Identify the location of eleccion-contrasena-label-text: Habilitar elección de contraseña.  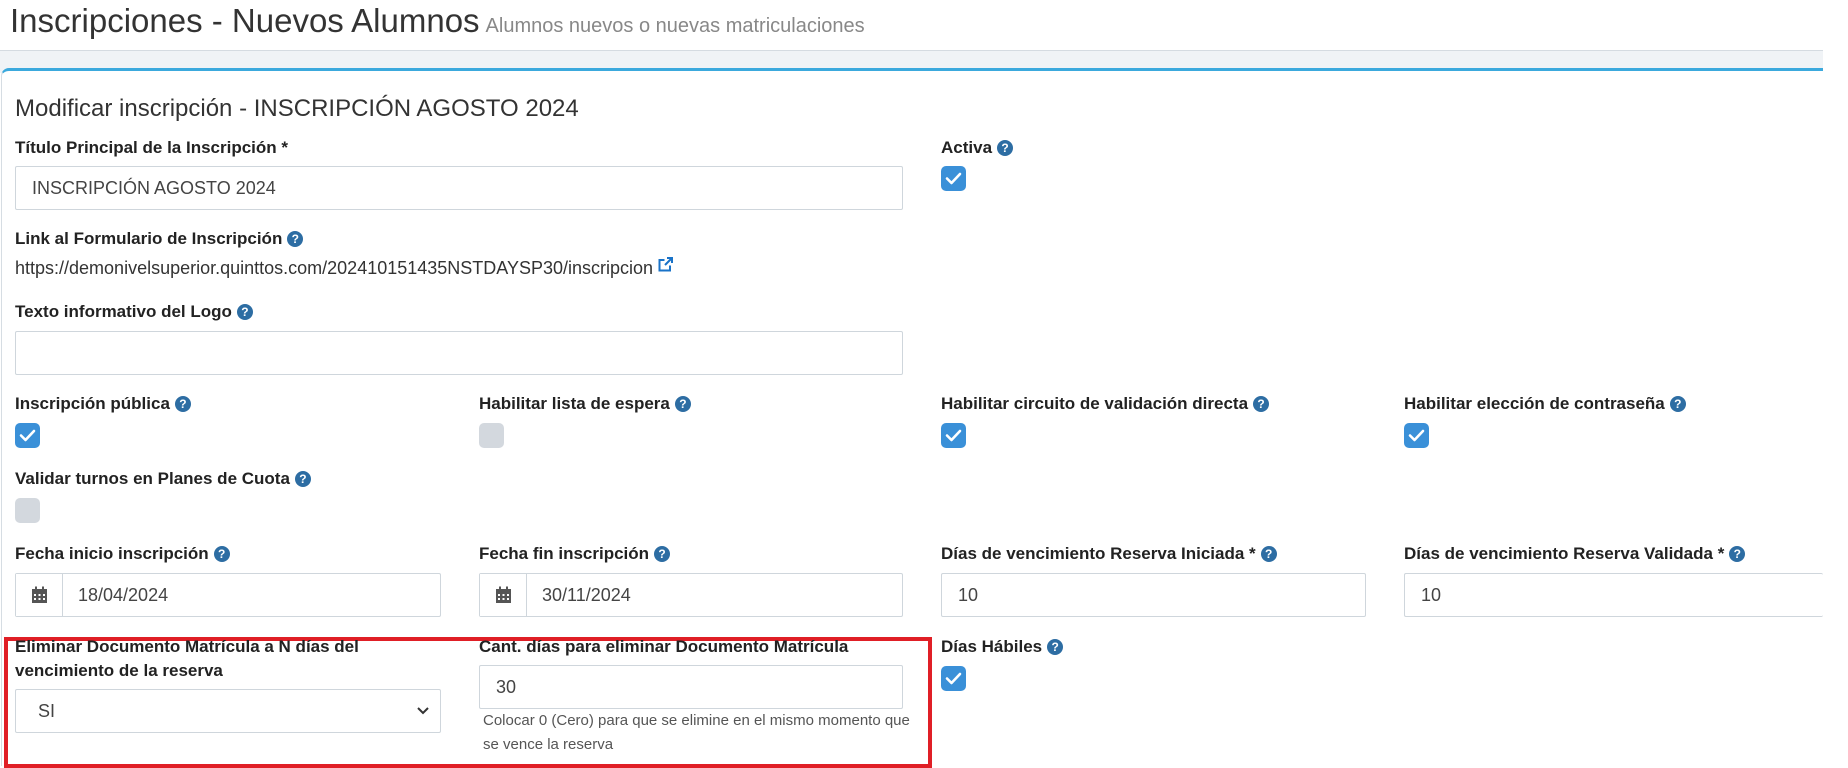
(1534, 403).